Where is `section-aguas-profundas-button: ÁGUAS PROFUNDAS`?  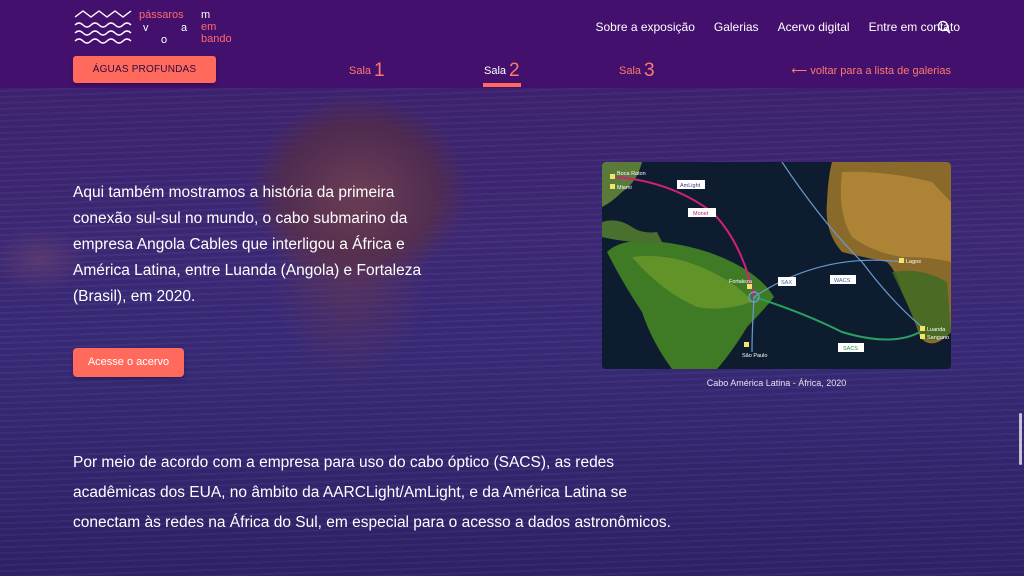 section-aguas-profundas-button: ÁGUAS PROFUNDAS is located at coordinates (144, 69).